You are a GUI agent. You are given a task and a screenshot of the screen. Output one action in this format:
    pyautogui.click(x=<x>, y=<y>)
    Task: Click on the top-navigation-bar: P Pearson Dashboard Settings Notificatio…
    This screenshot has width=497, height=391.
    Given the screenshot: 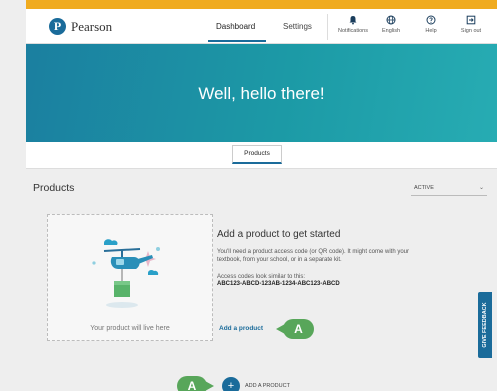 What is the action you would take?
    pyautogui.click(x=261, y=26)
    